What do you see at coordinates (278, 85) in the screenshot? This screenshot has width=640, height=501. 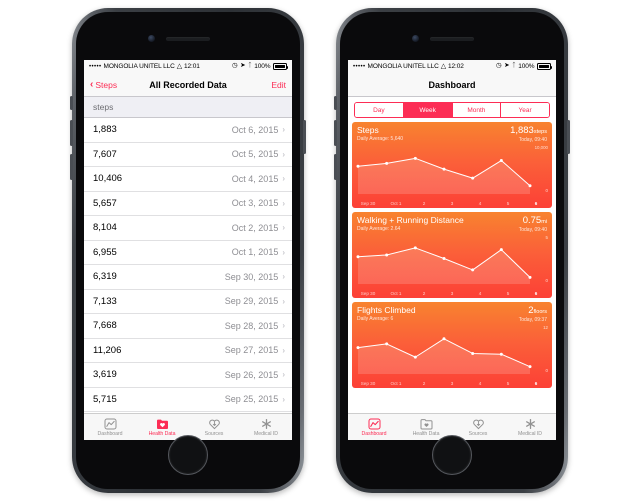 I see `edit-button: Edit` at bounding box center [278, 85].